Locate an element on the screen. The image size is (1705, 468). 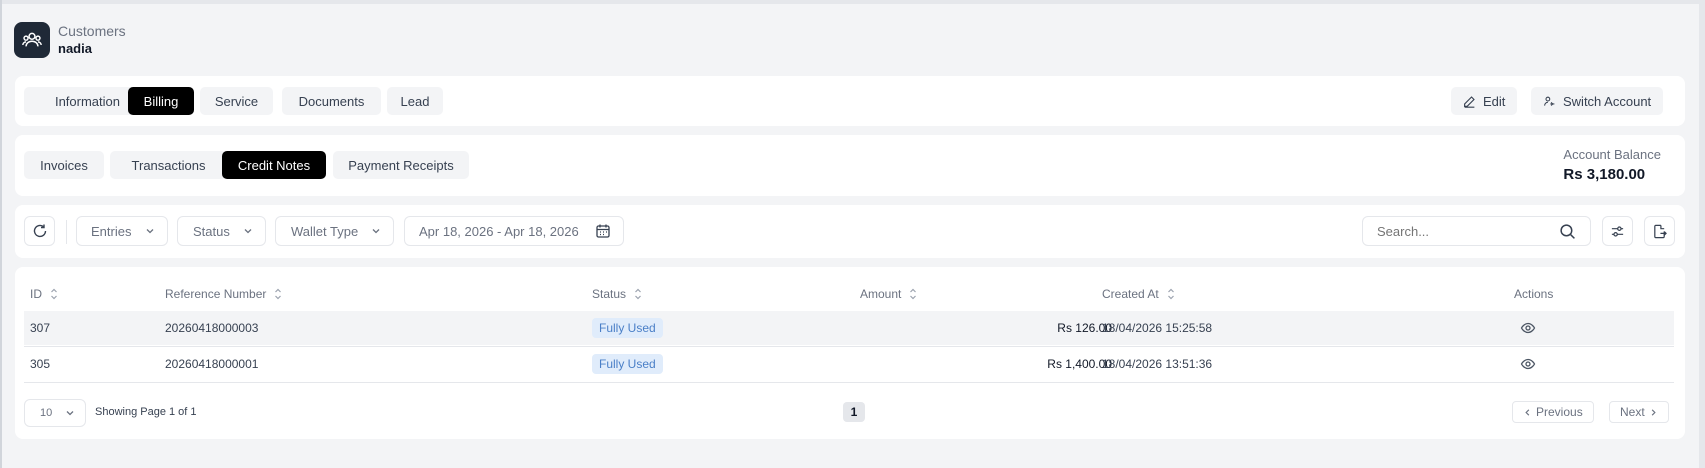
chevron-left-icon is located at coordinates (1527, 412).